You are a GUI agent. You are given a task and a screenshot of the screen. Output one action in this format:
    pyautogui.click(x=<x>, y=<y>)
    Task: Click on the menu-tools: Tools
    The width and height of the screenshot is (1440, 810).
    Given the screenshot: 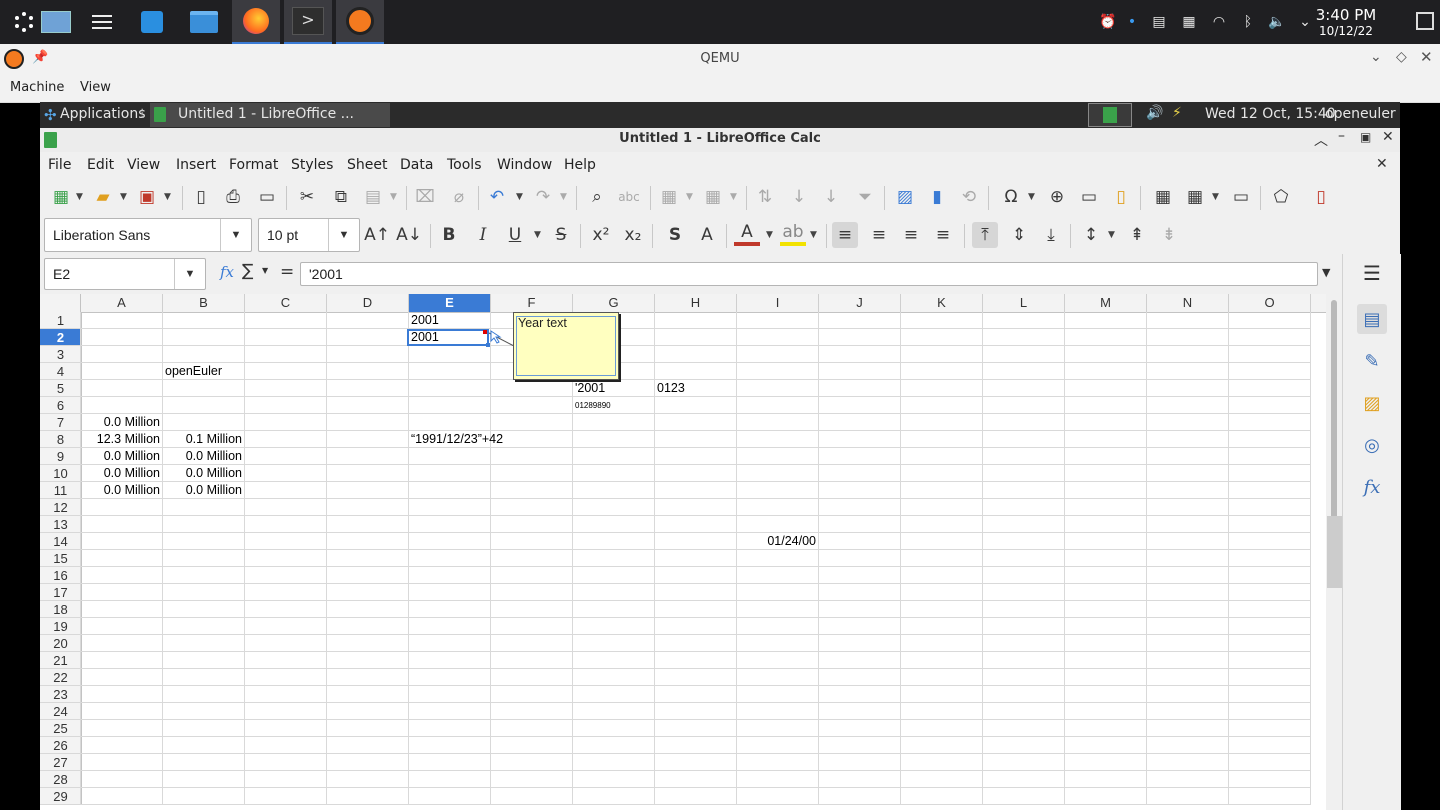 What is the action you would take?
    pyautogui.click(x=464, y=165)
    